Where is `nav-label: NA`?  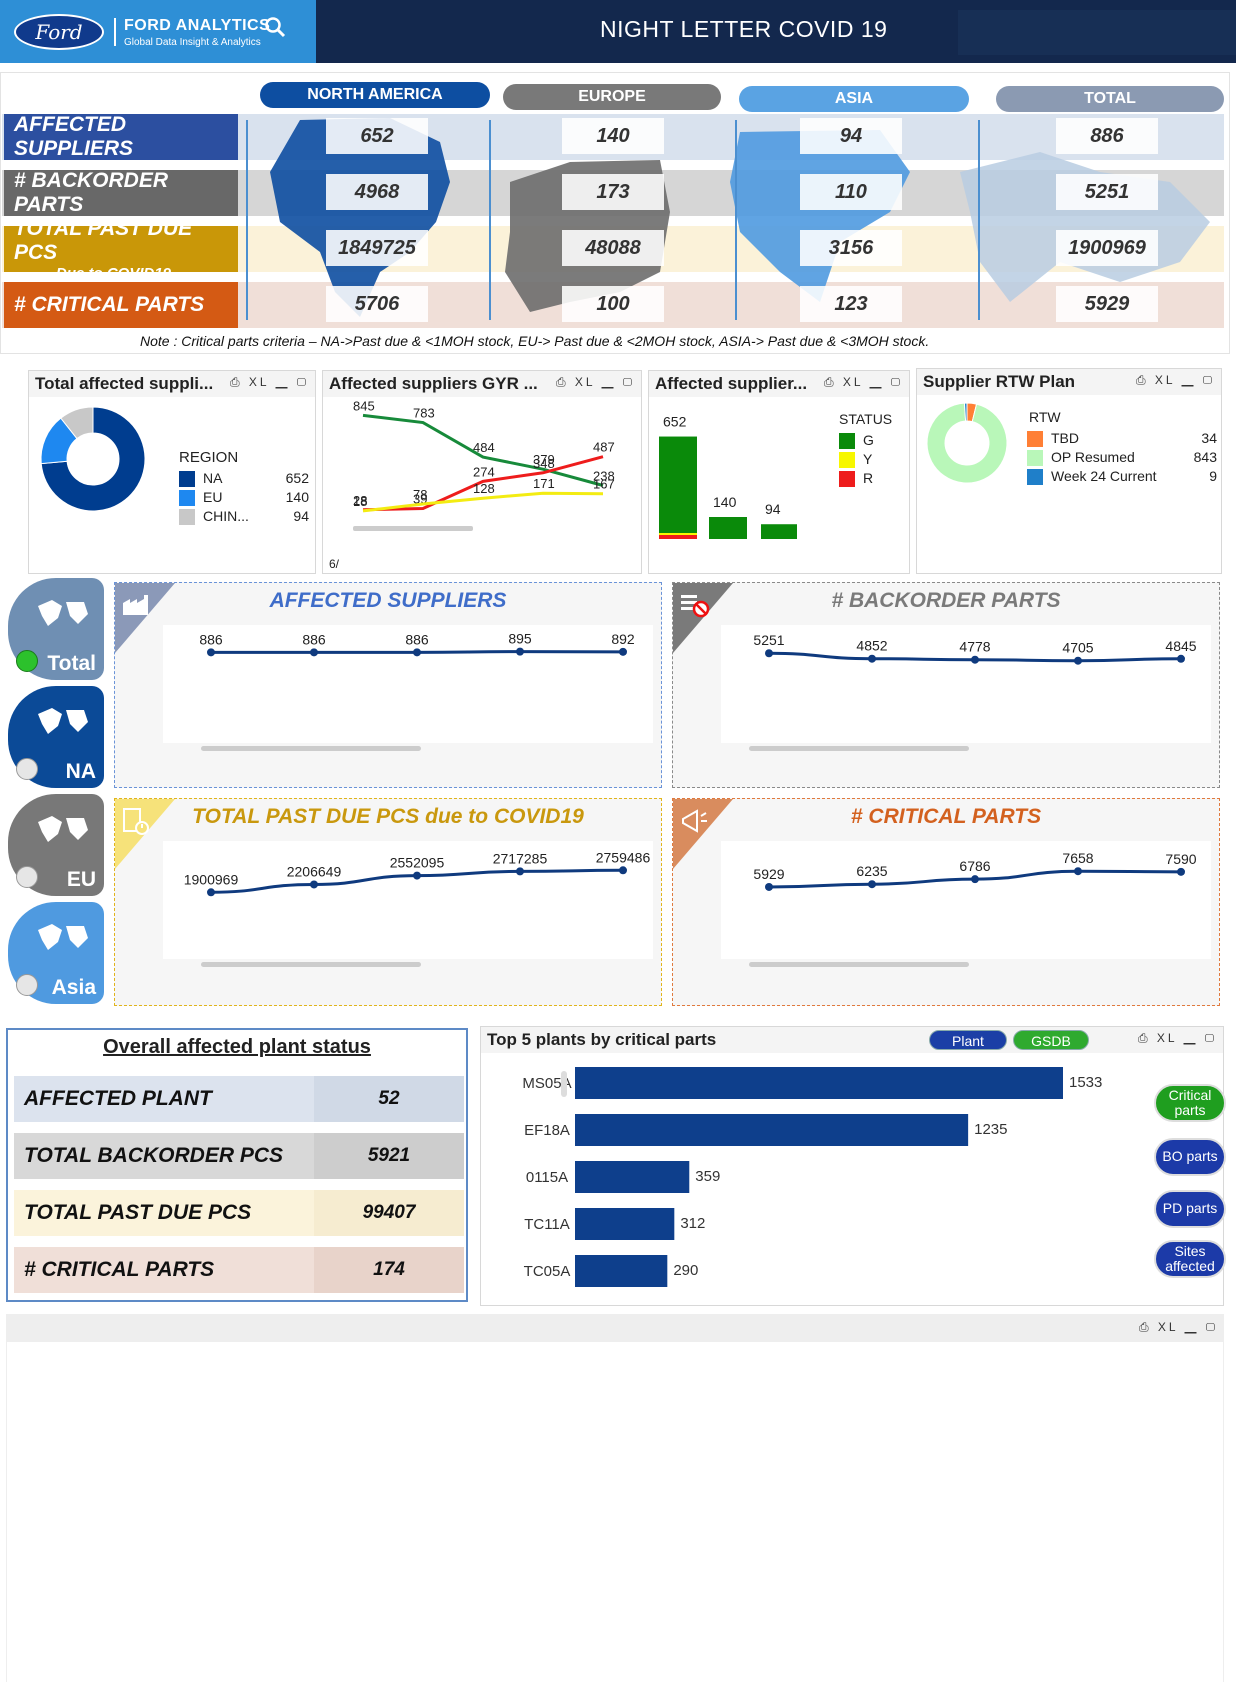 nav-label: NA is located at coordinates (80, 771).